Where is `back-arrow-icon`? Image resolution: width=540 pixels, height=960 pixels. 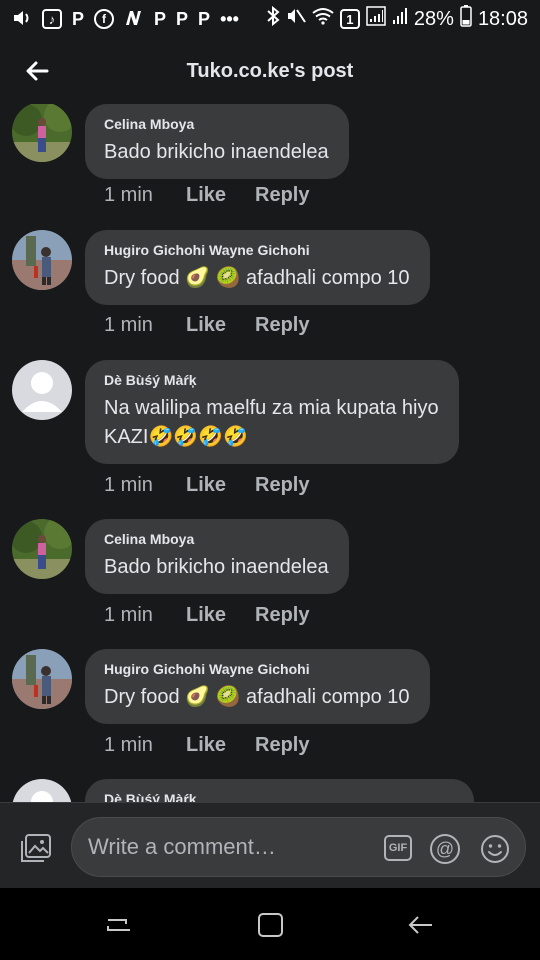
back-arrow-icon is located at coordinates (37, 71).